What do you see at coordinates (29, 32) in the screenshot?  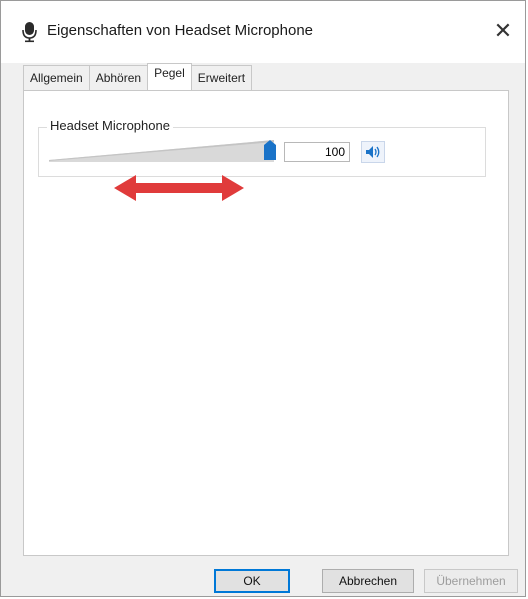 I see `microphone-icon` at bounding box center [29, 32].